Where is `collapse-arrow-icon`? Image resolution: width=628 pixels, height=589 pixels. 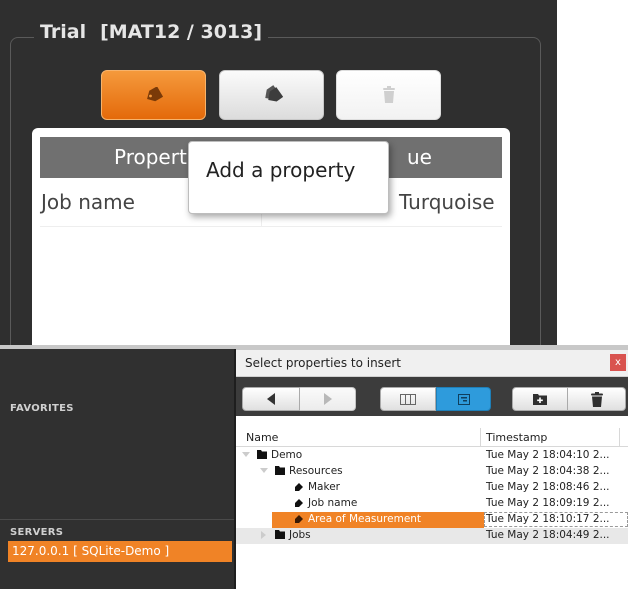
collapse-arrow-icon is located at coordinates (263, 535).